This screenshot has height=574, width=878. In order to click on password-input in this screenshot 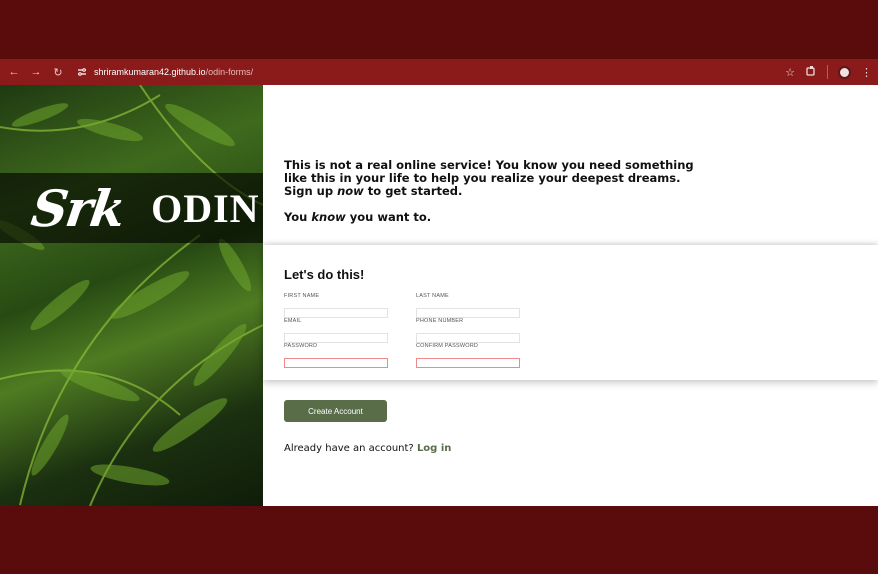, I will do `click(336, 363)`.